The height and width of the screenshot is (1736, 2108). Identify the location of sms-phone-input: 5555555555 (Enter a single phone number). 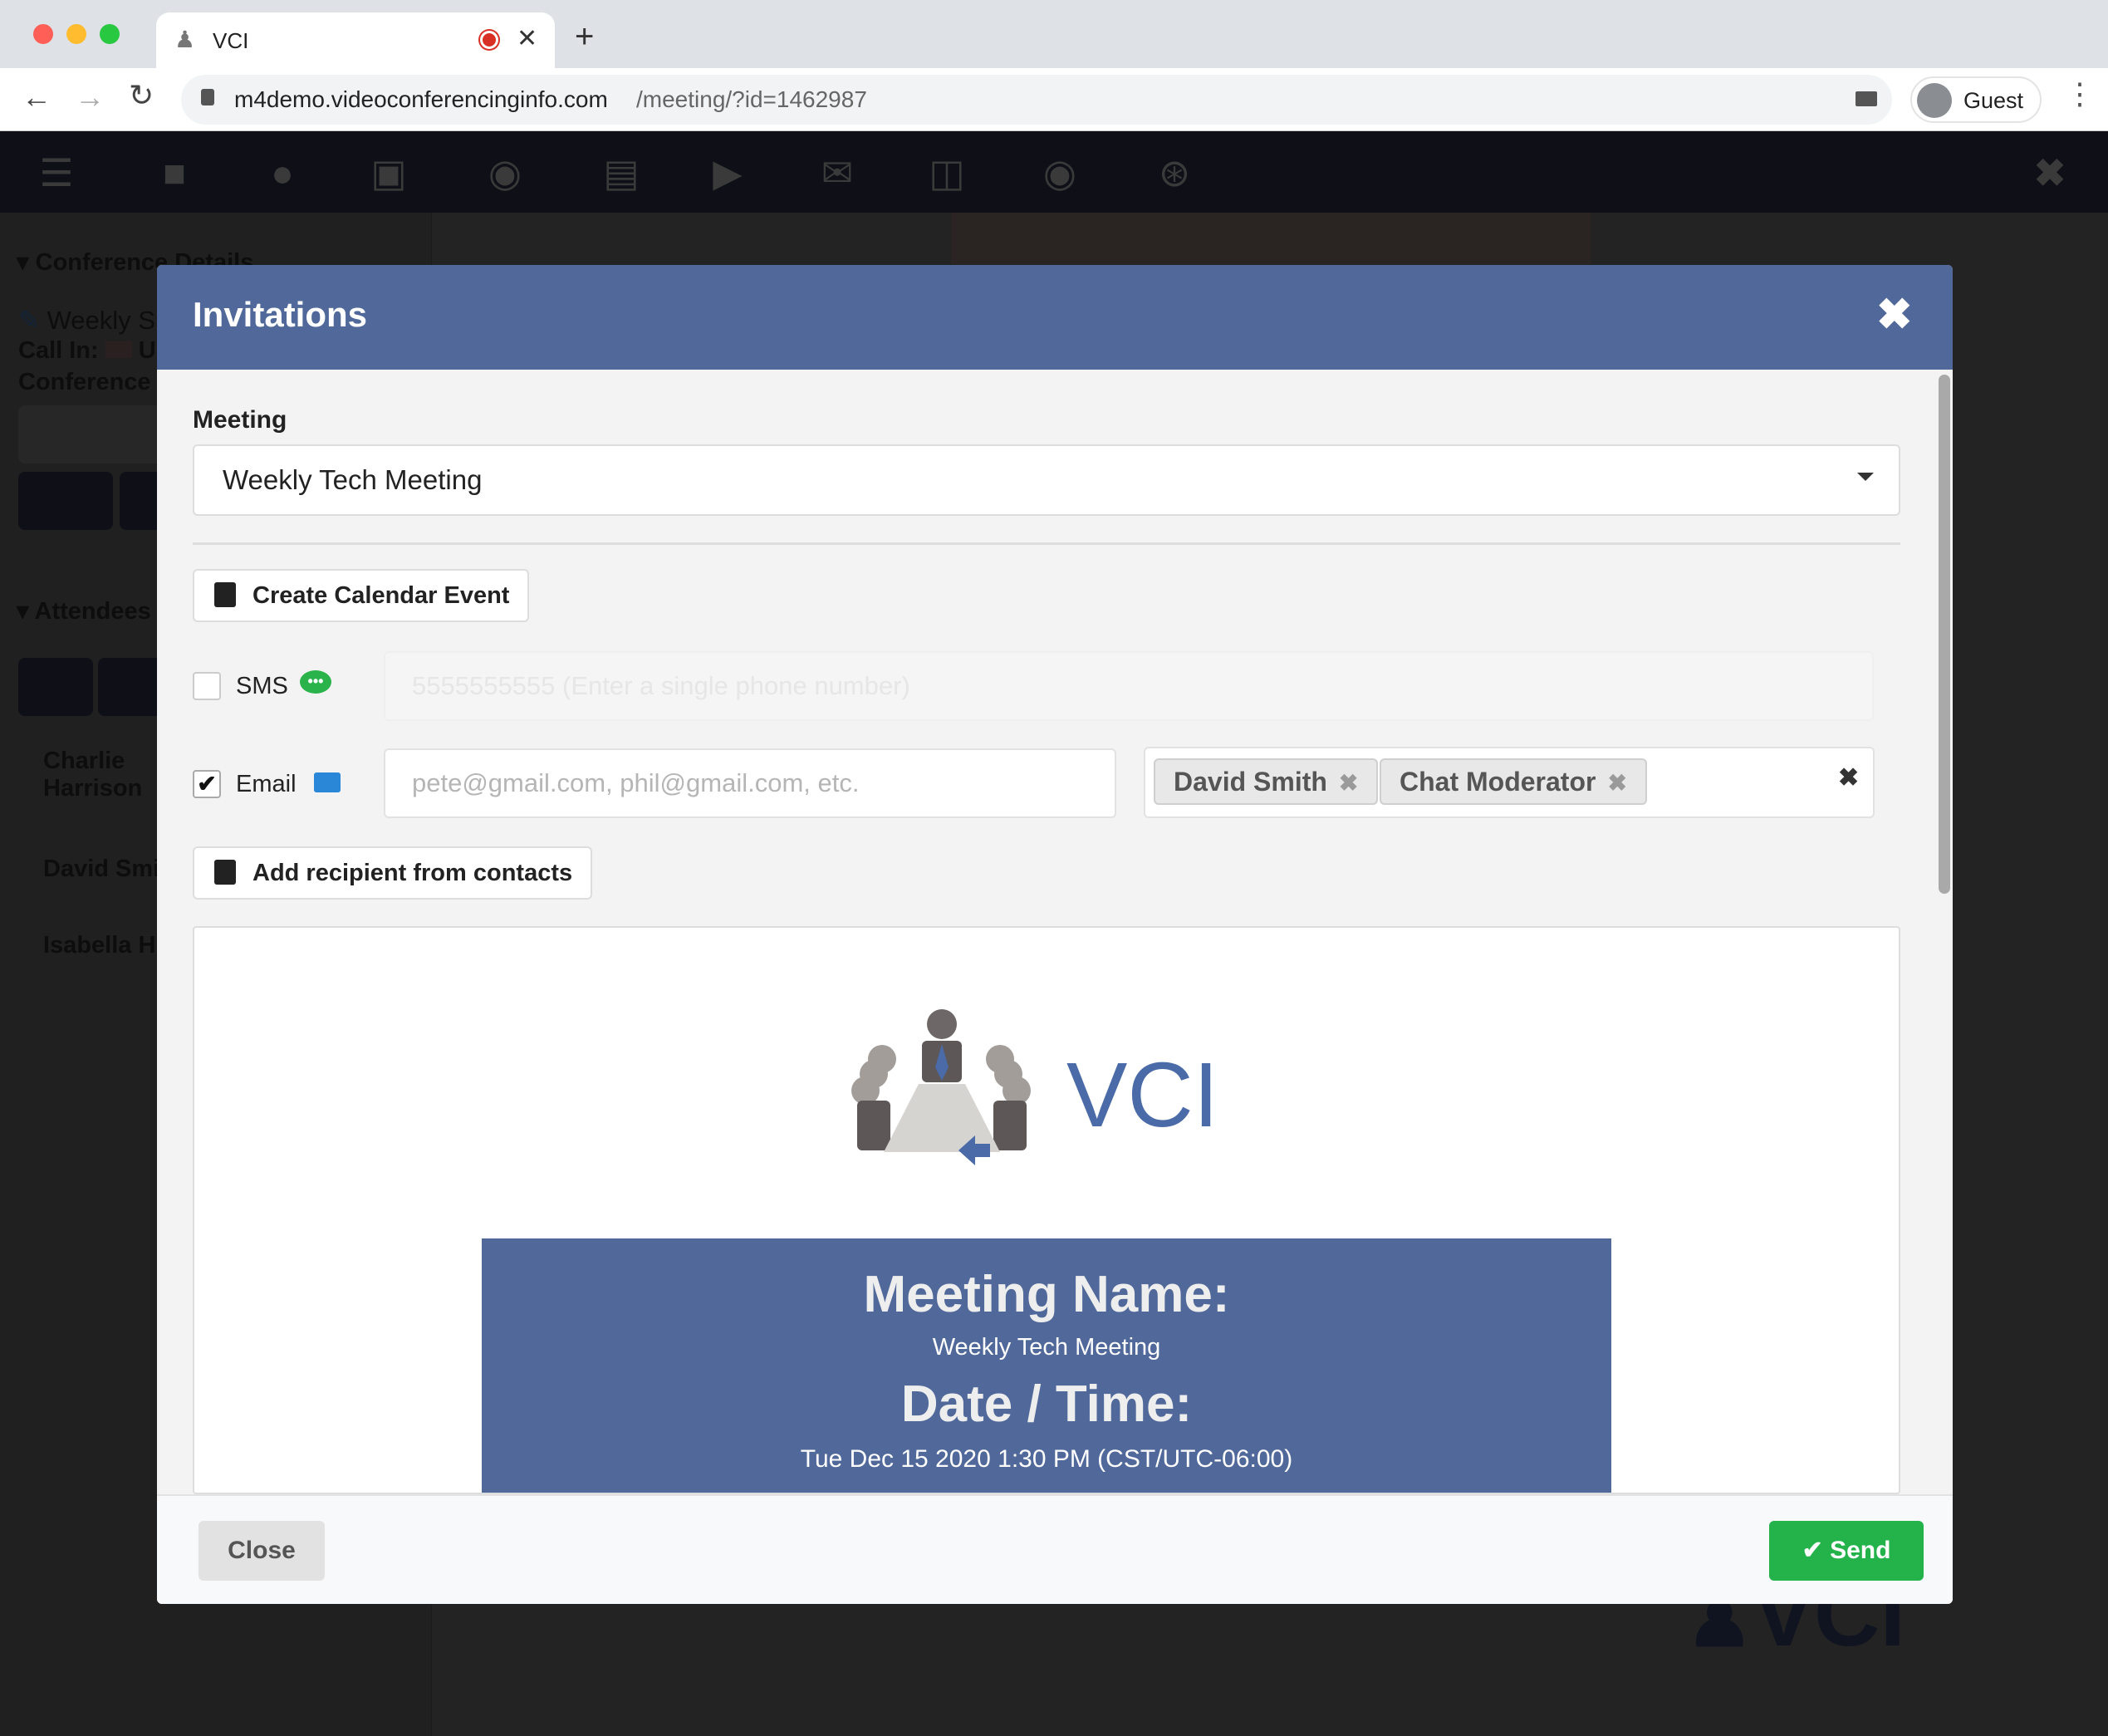
(1129, 686).